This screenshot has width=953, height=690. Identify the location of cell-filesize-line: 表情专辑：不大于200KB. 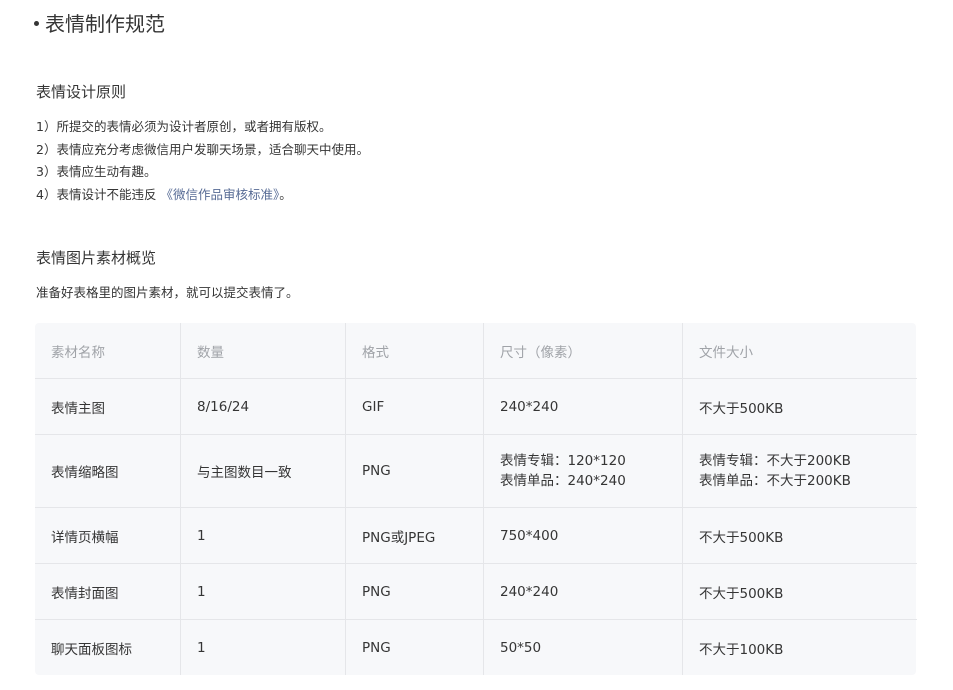
(775, 461).